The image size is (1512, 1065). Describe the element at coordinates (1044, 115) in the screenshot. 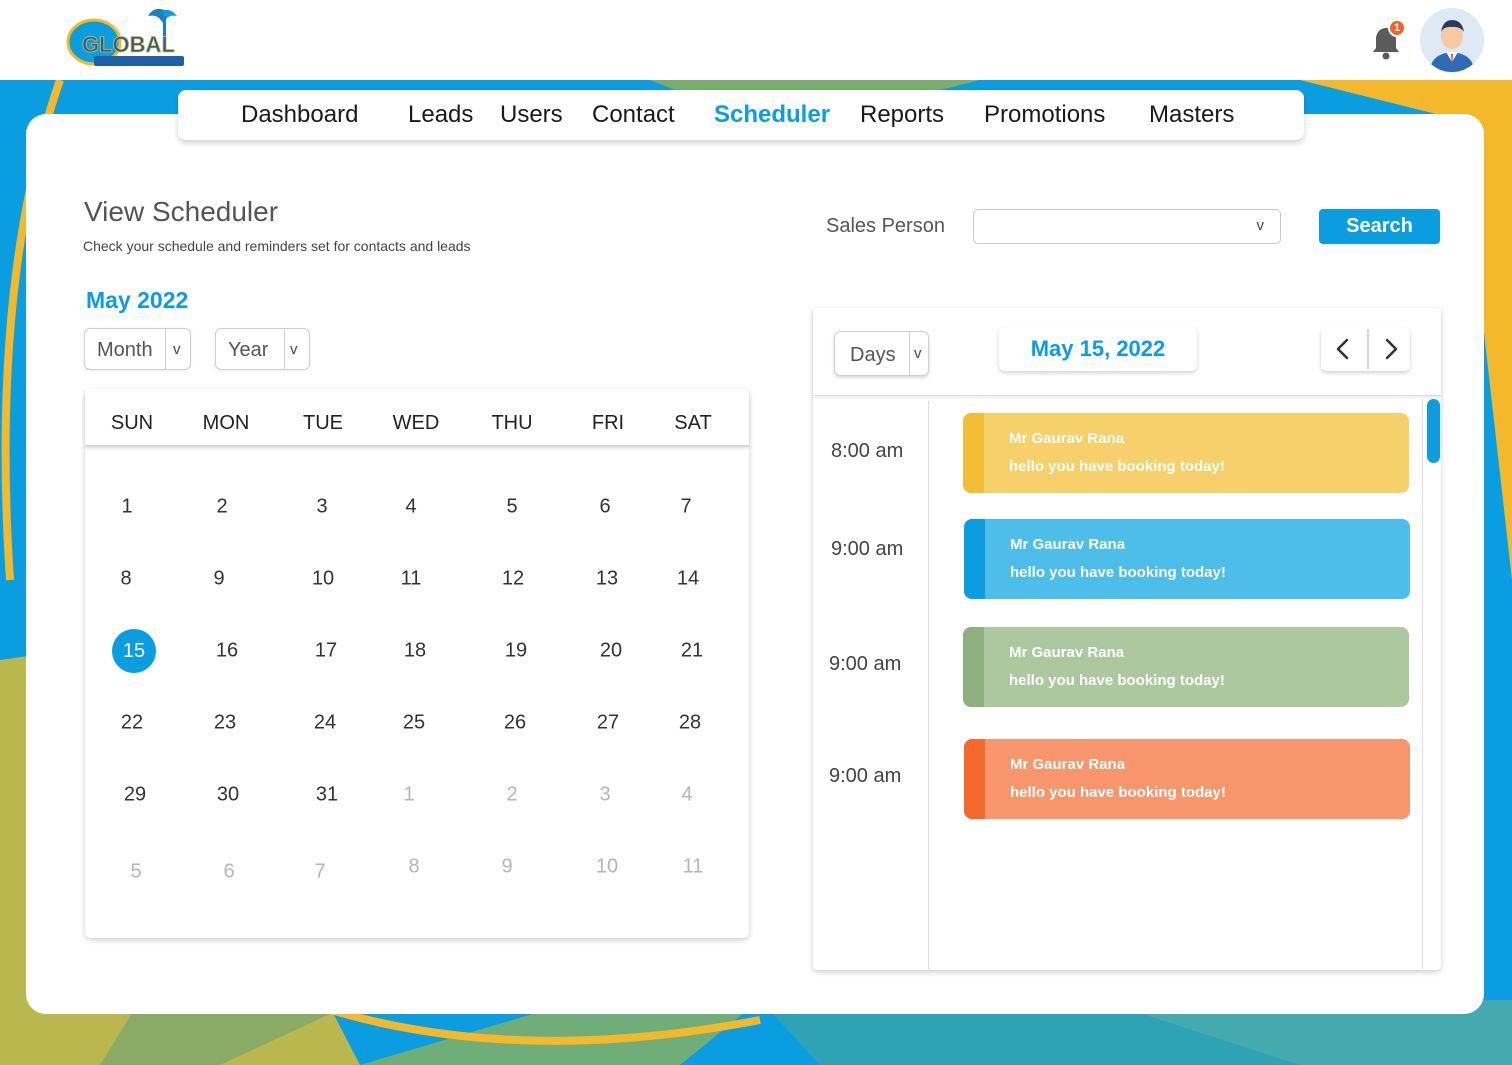

I see `nav-promotions: Promotions` at that location.